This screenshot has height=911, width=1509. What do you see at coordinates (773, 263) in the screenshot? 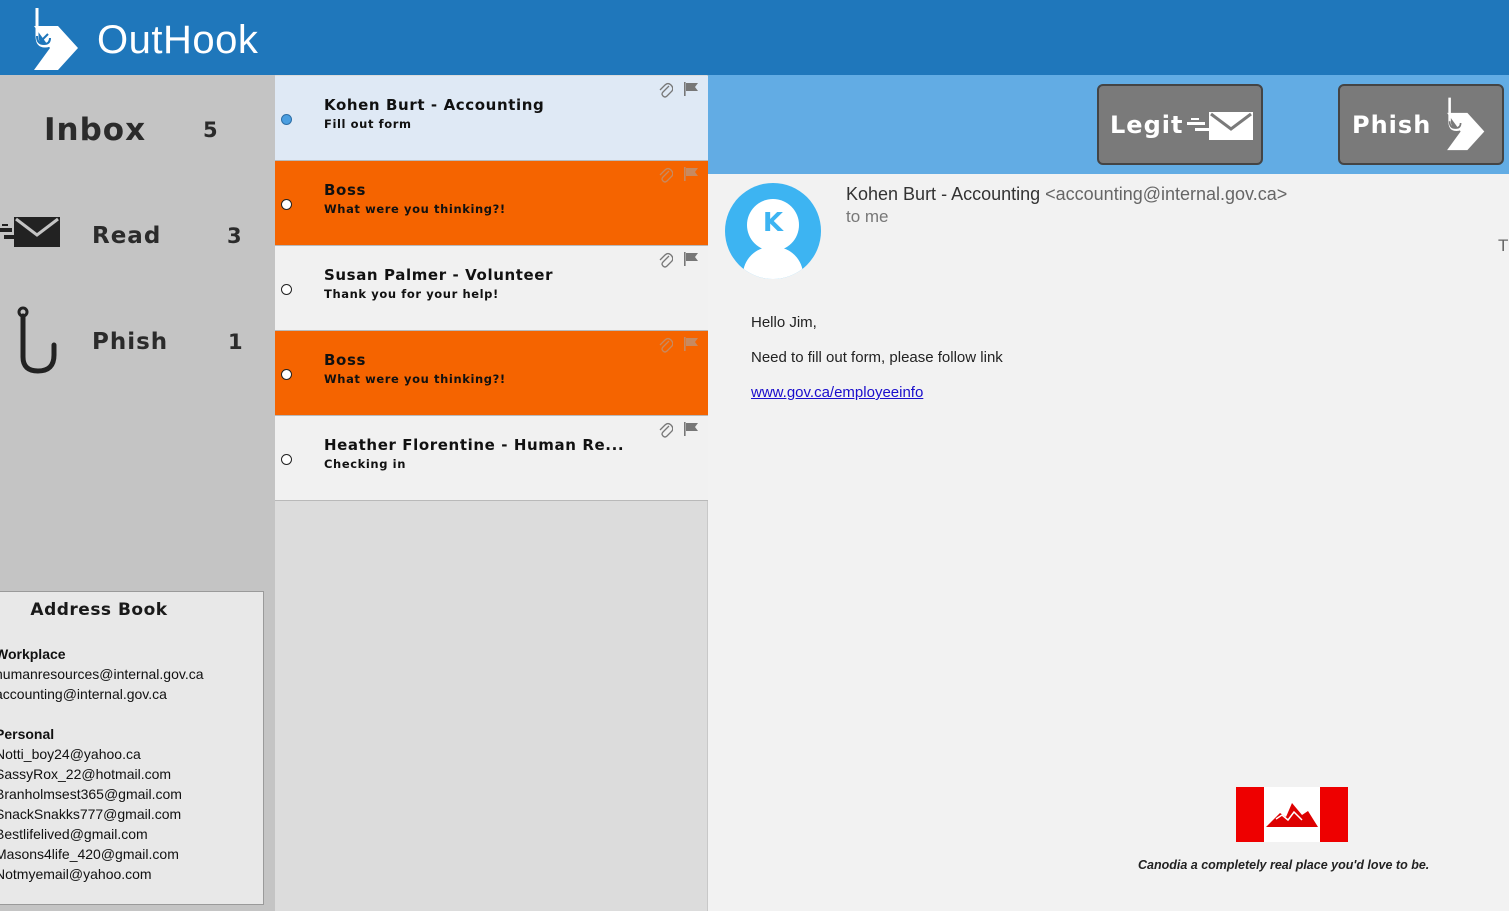
I see `avatar-body` at bounding box center [773, 263].